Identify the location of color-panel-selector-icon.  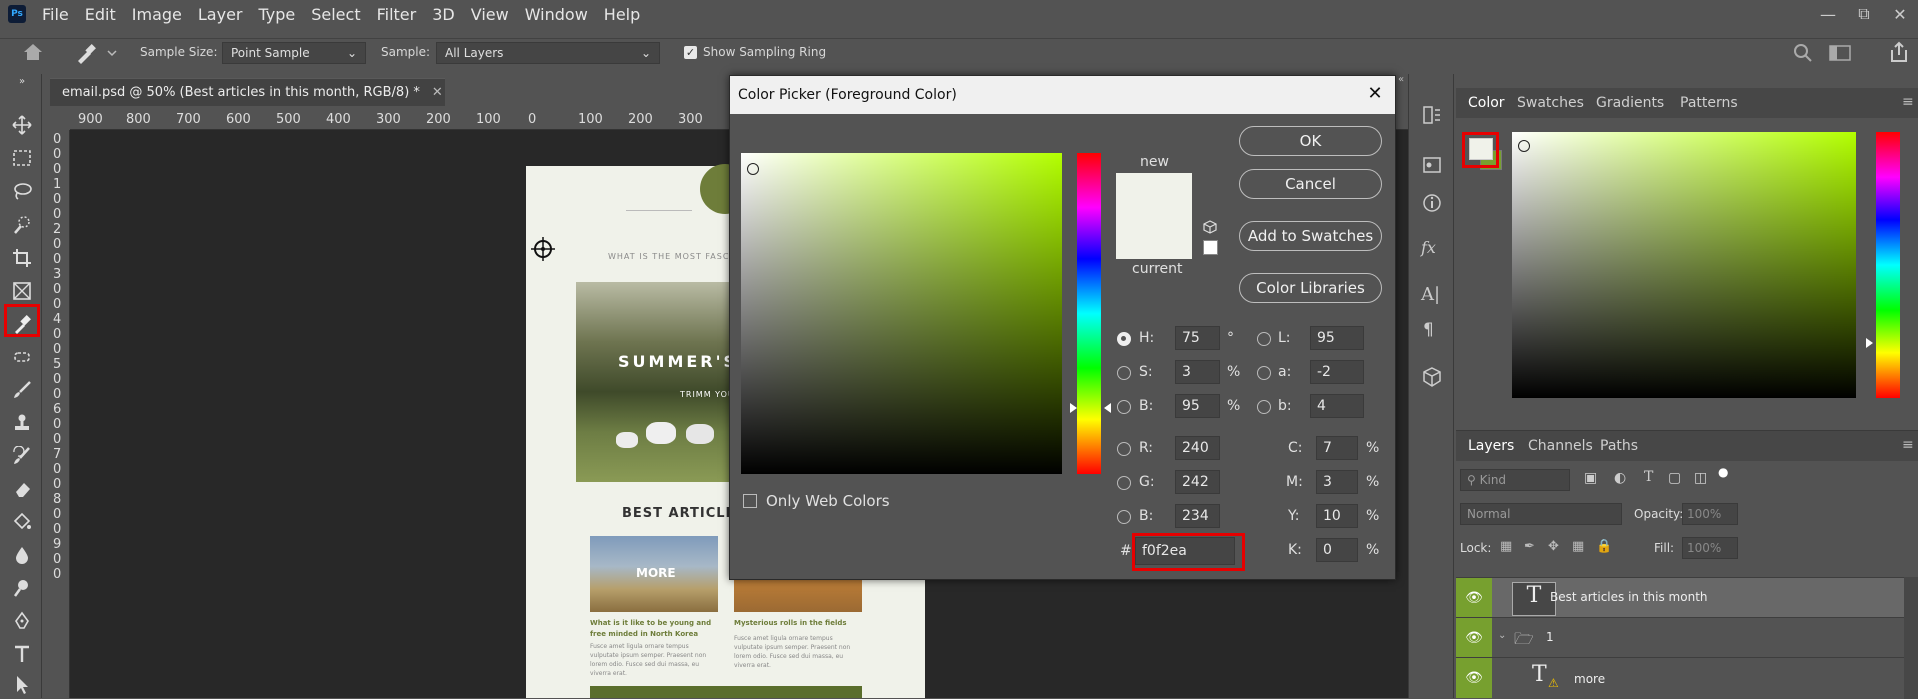
(1524, 146).